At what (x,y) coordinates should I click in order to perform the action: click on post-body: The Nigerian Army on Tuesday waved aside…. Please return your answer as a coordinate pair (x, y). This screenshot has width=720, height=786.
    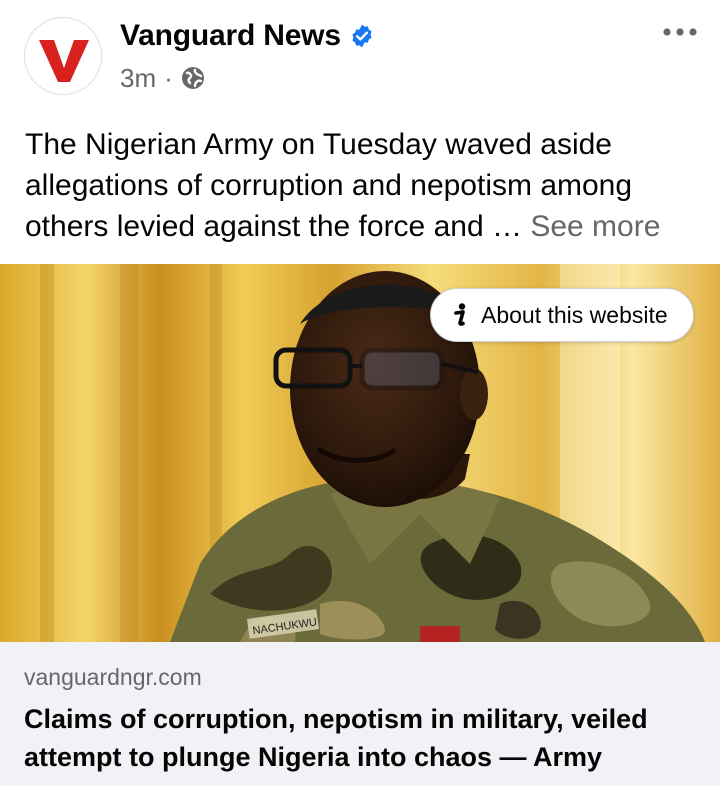
    Looking at the image, I should click on (365, 185).